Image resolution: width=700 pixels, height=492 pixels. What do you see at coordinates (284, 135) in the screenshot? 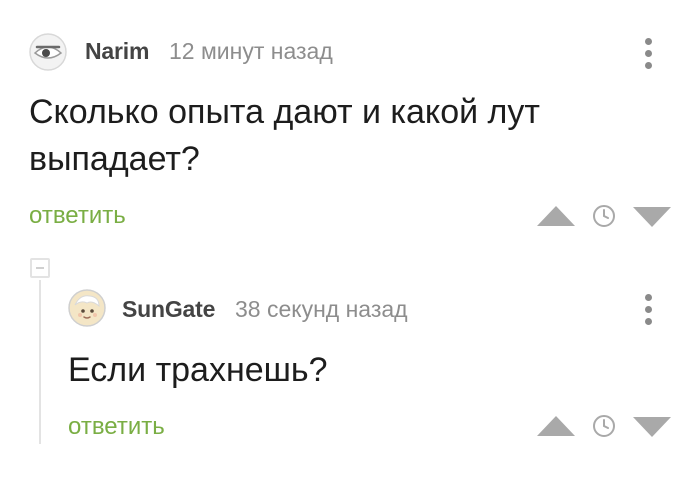
I see `comment-text: Сколько опыта дают и какой лут выпадает?` at bounding box center [284, 135].